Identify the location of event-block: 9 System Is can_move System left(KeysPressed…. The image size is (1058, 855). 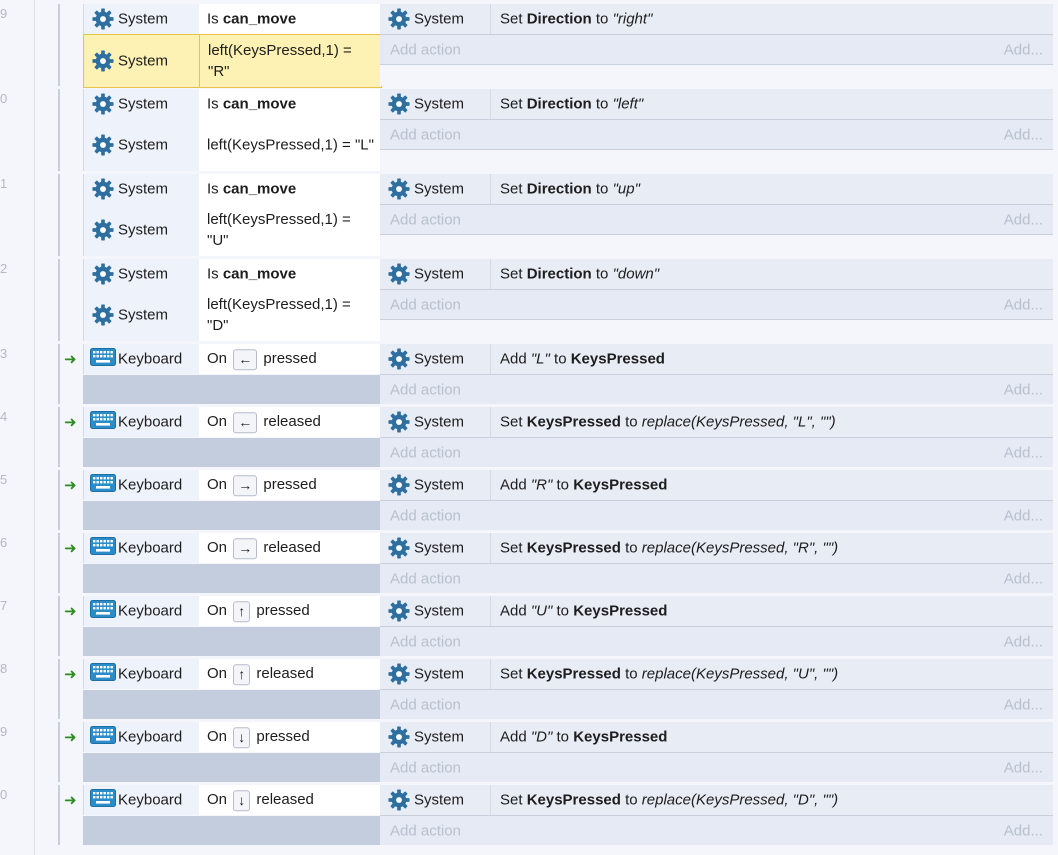
(526, 46).